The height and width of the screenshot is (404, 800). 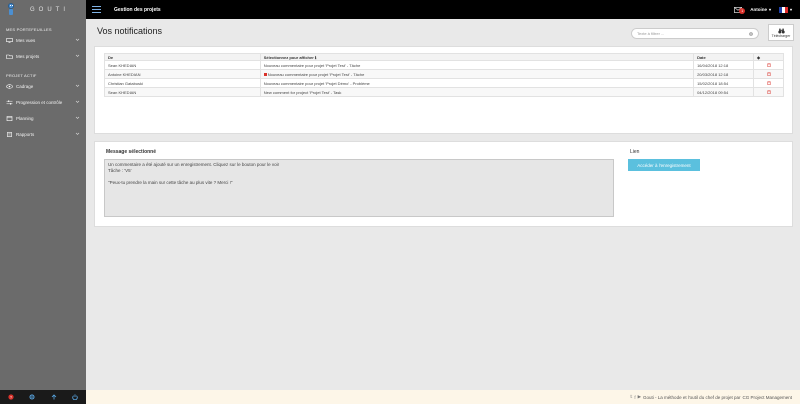 What do you see at coordinates (723, 65) in the screenshot?
I see `date-cell: 16/04/2018 12:18` at bounding box center [723, 65].